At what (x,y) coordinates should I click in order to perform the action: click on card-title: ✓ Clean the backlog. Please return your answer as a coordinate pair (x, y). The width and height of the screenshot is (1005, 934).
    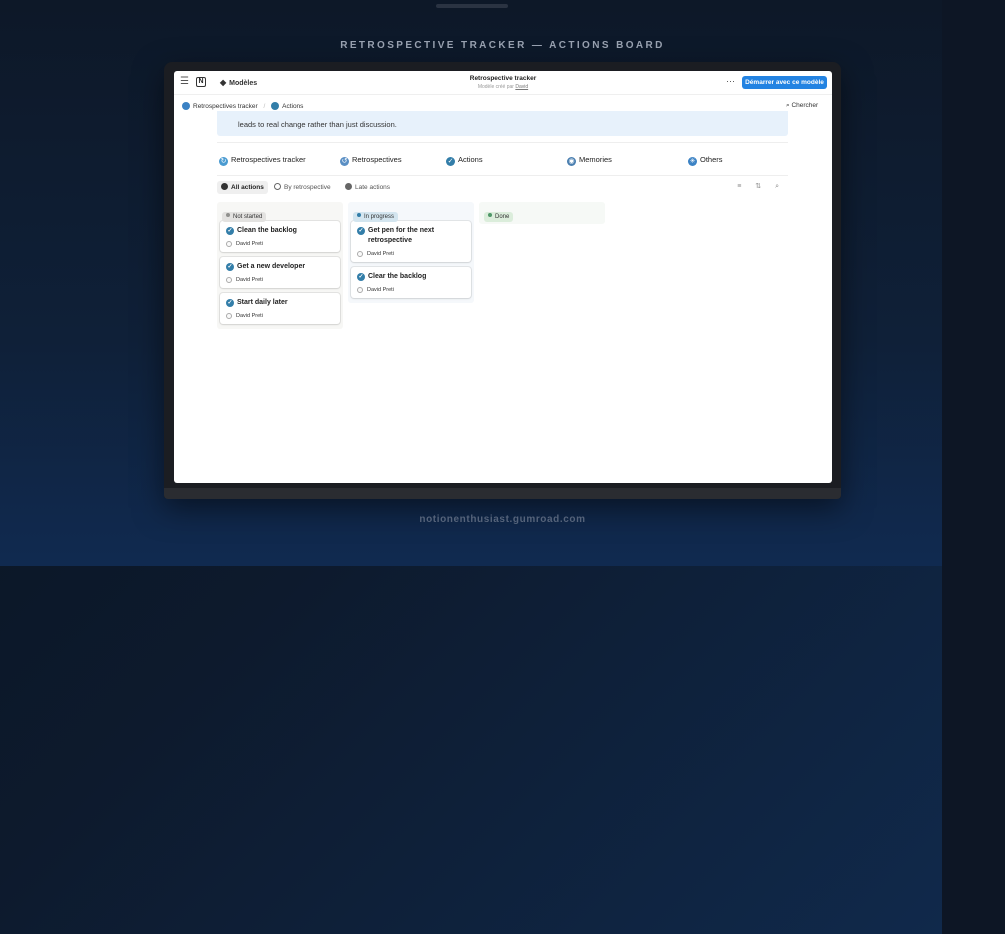
    Looking at the image, I should click on (280, 231).